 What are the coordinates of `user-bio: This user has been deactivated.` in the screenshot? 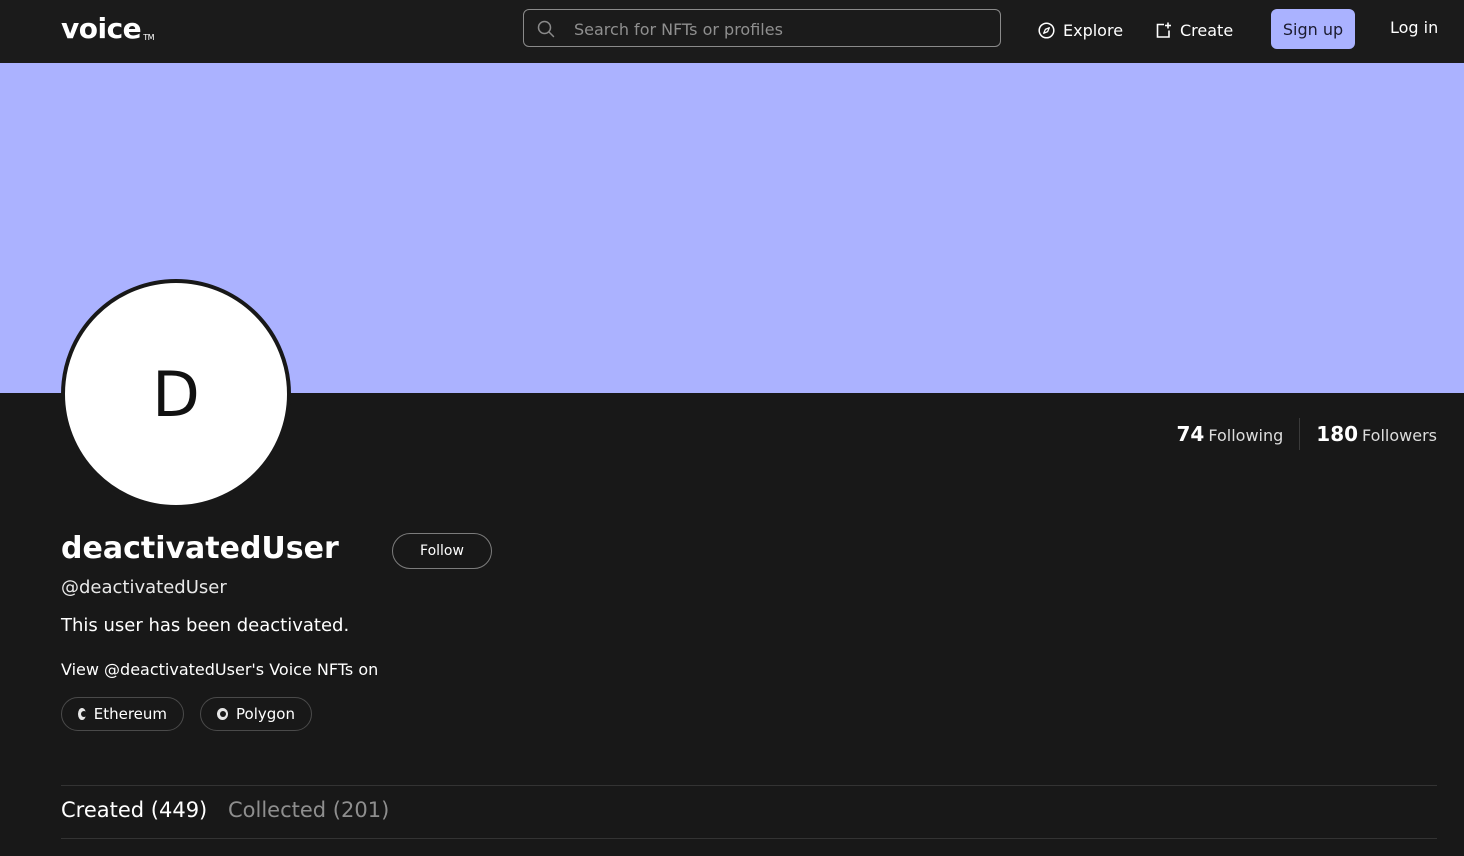 It's located at (205, 625).